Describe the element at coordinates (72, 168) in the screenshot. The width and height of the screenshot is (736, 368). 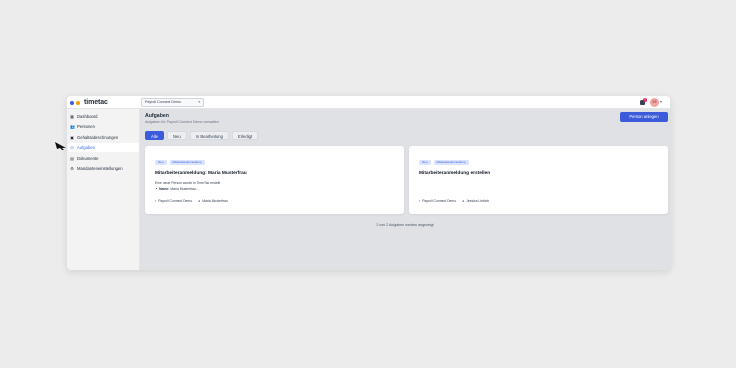
I see `settings-icon: ⚙` at that location.